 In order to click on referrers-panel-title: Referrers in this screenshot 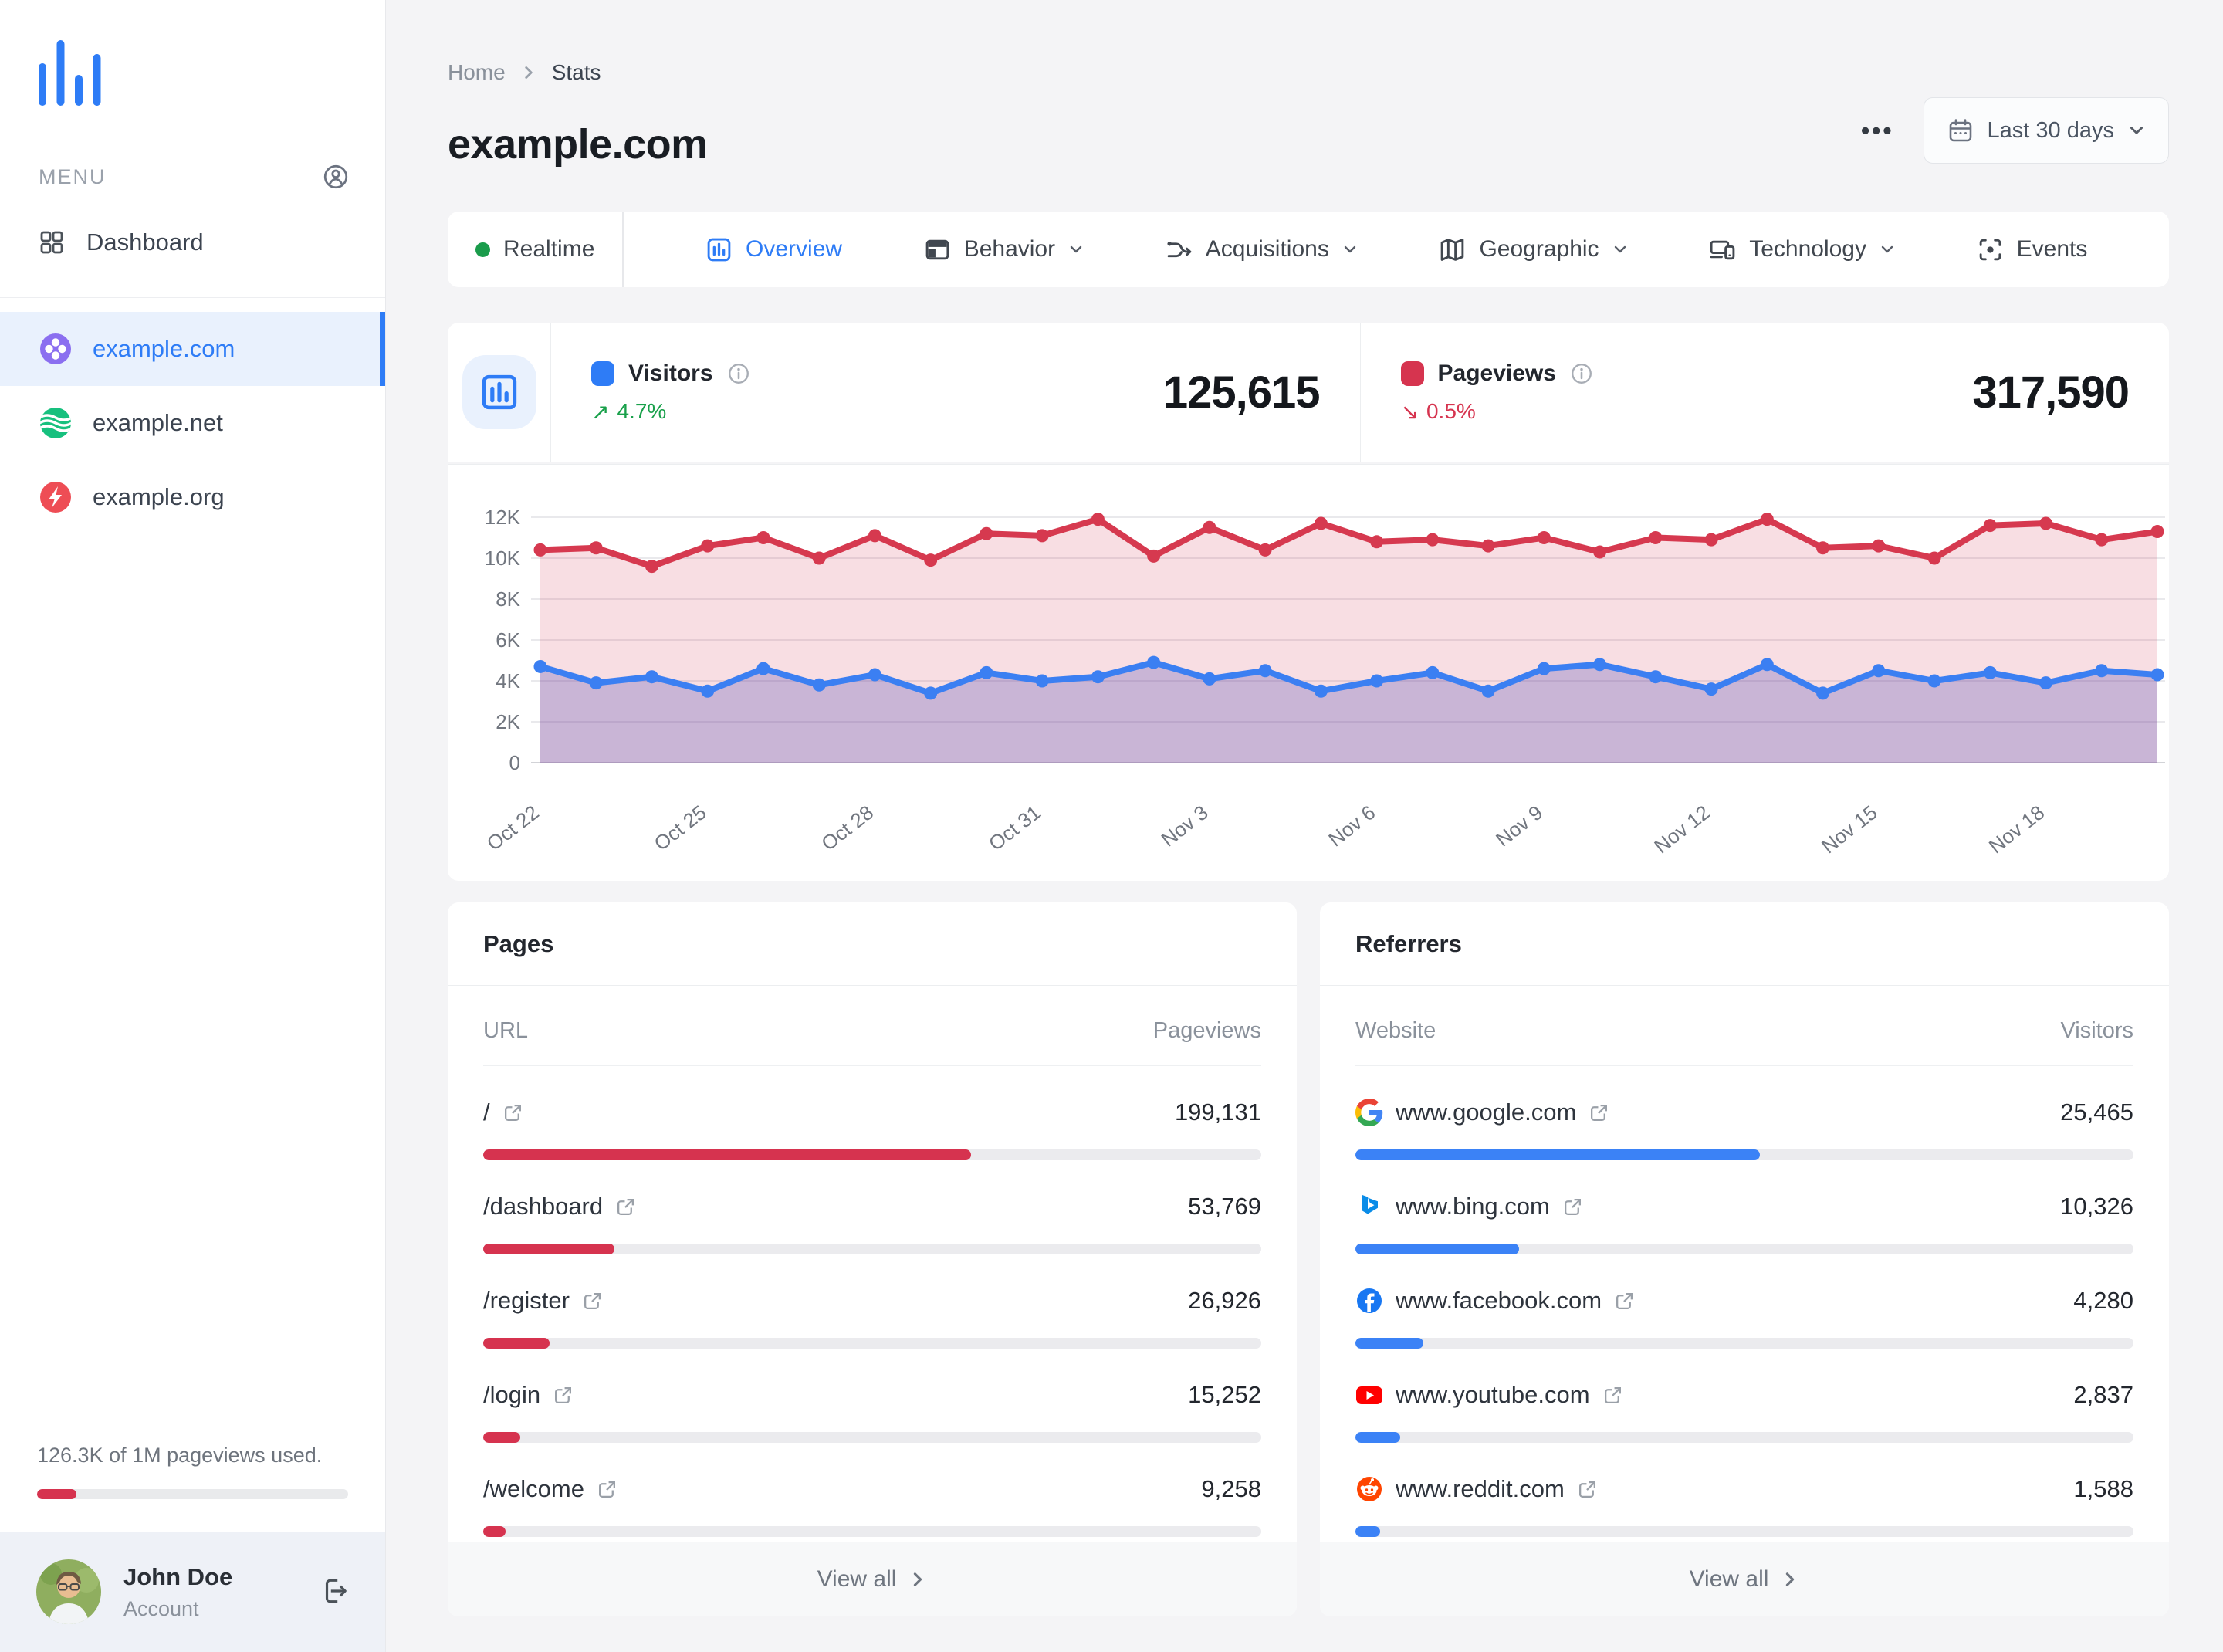, I will do `click(1744, 944)`.